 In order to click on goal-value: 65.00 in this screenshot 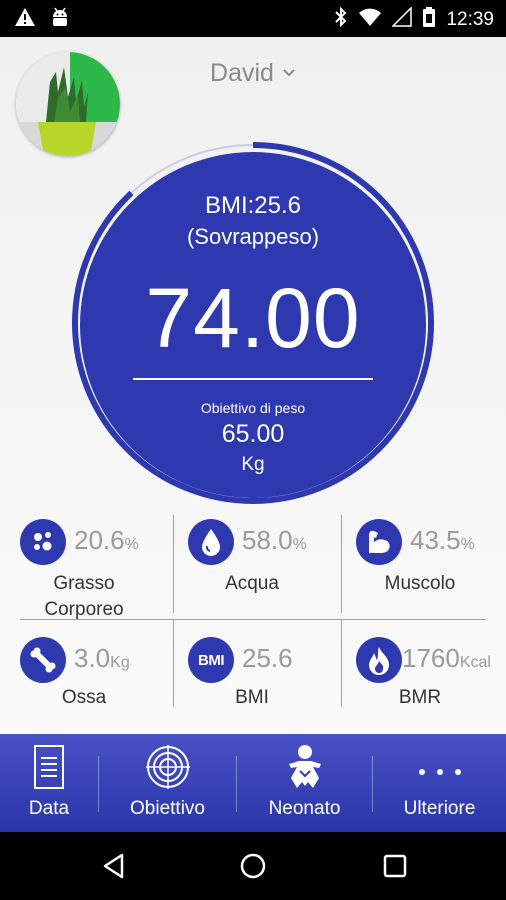, I will do `click(253, 434)`.